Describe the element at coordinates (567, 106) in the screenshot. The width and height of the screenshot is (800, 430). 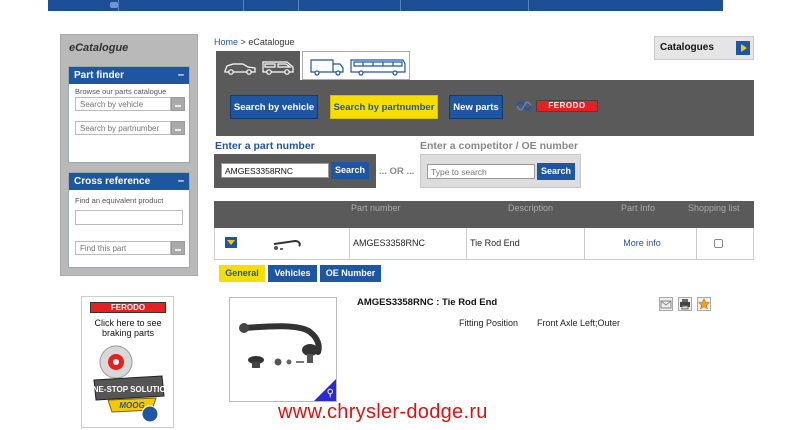
I see `ferodo-logo-text: FERODO` at that location.